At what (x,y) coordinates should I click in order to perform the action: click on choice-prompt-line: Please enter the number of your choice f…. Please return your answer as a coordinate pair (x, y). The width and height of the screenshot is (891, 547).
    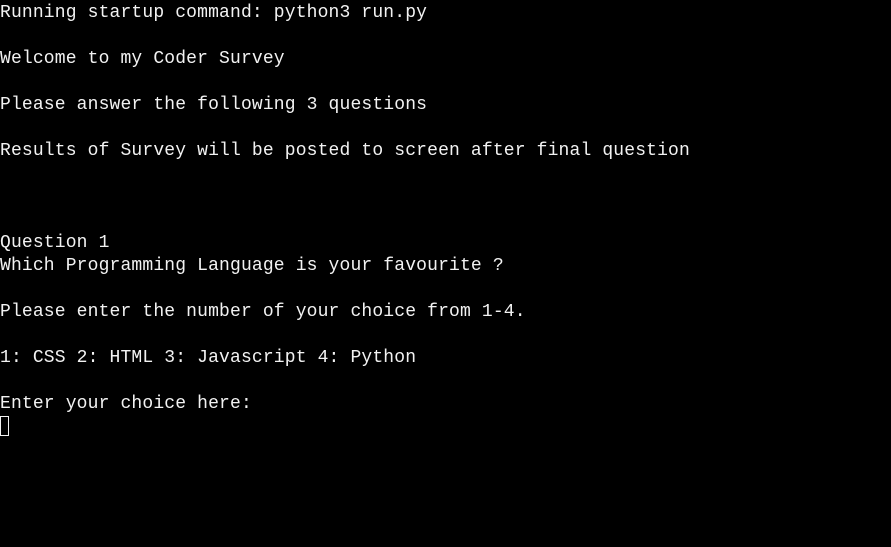
    Looking at the image, I should click on (263, 312).